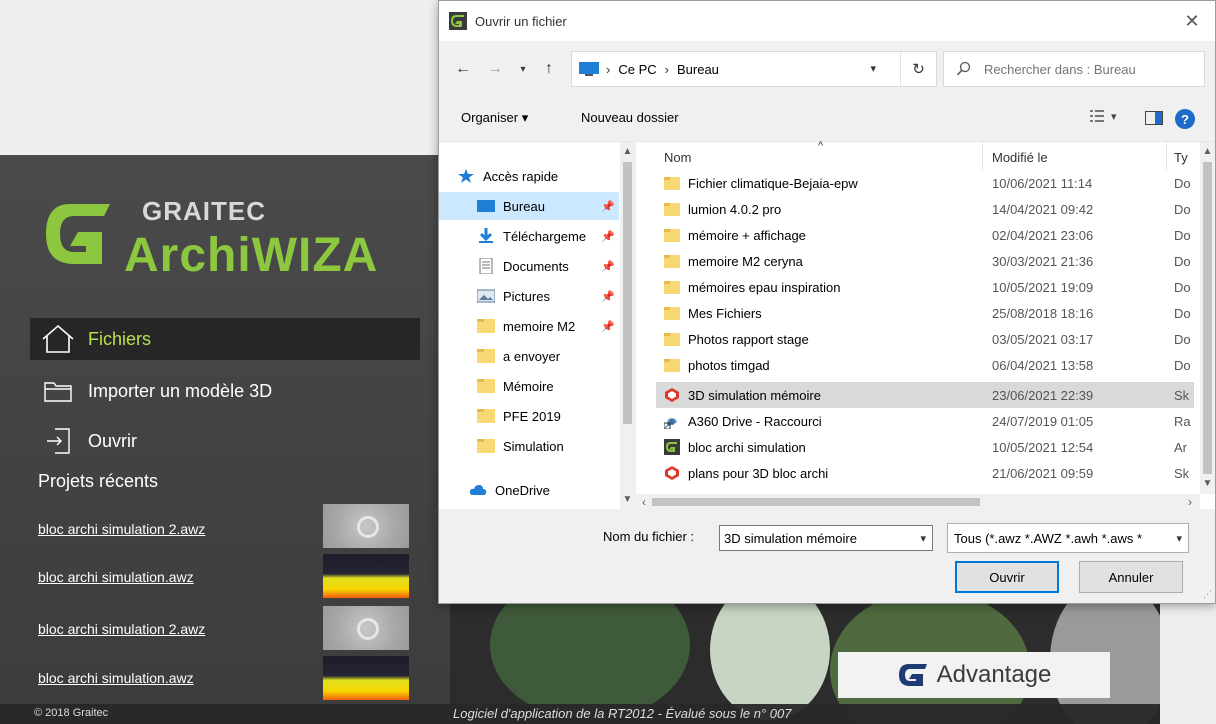 This screenshot has width=1216, height=724. Describe the element at coordinates (630, 117) in the screenshot. I see `new-folder-button: Nouveau dossier` at that location.